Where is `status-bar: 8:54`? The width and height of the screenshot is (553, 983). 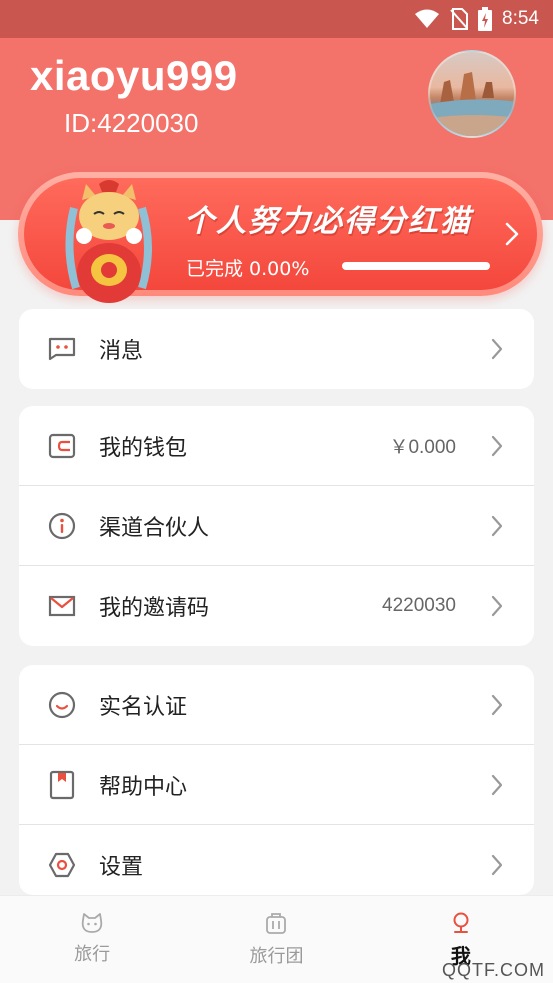
status-bar: 8:54 is located at coordinates (276, 19).